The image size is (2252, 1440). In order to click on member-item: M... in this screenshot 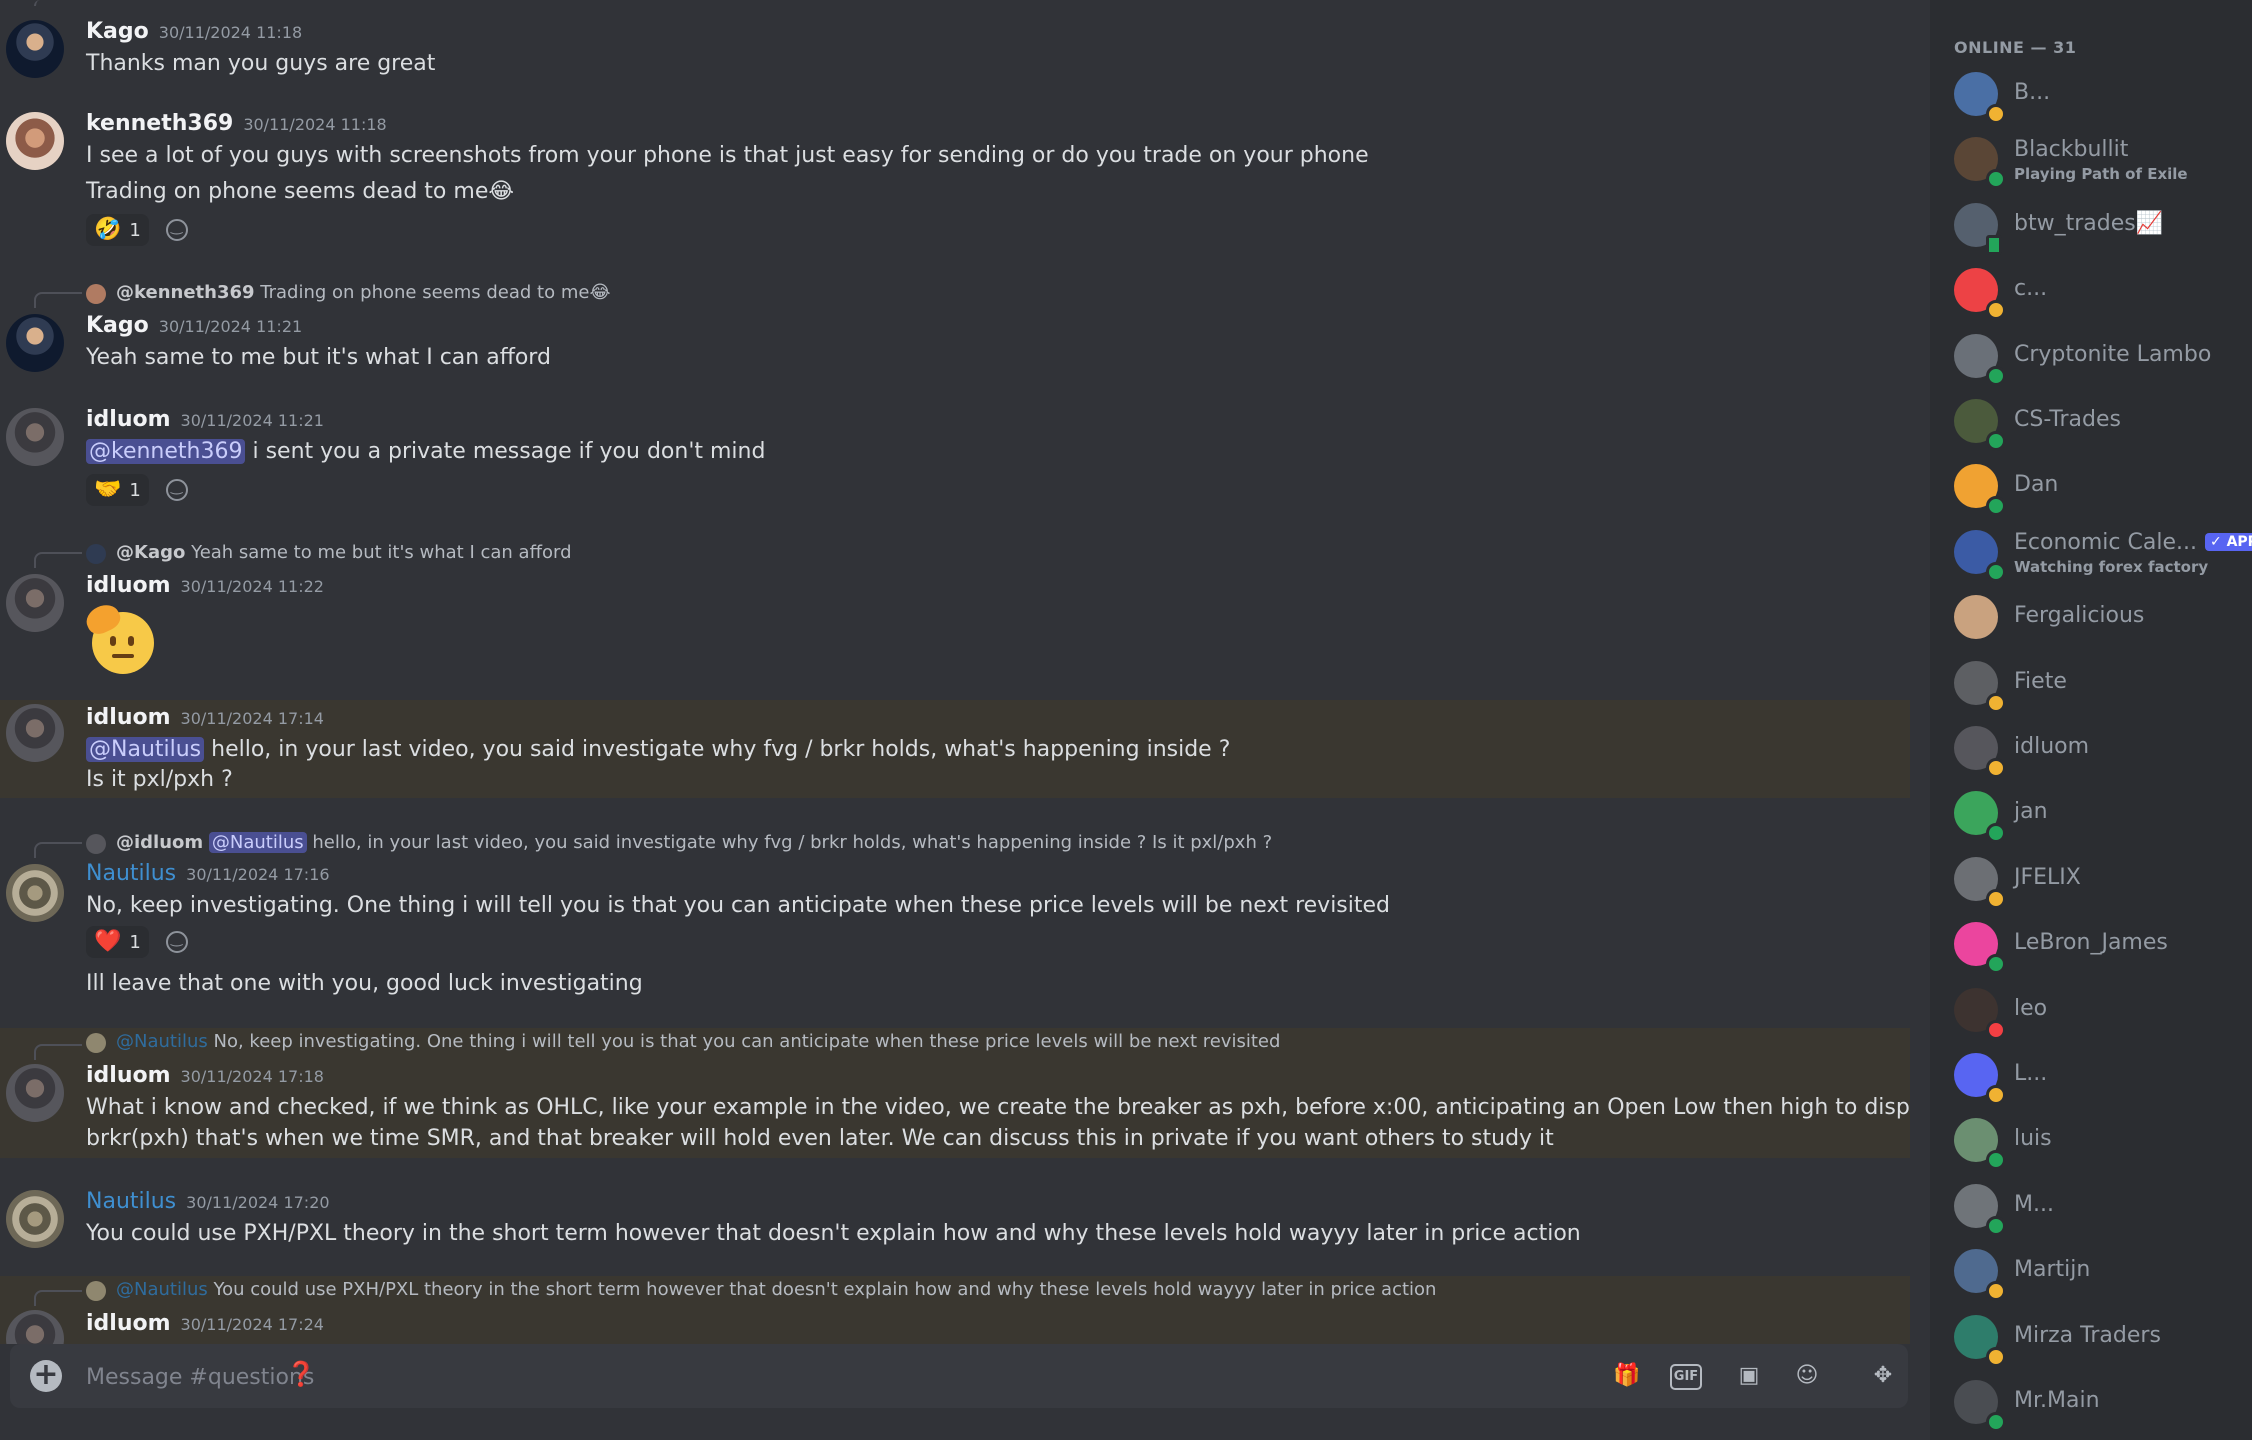, I will do `click(2094, 1206)`.